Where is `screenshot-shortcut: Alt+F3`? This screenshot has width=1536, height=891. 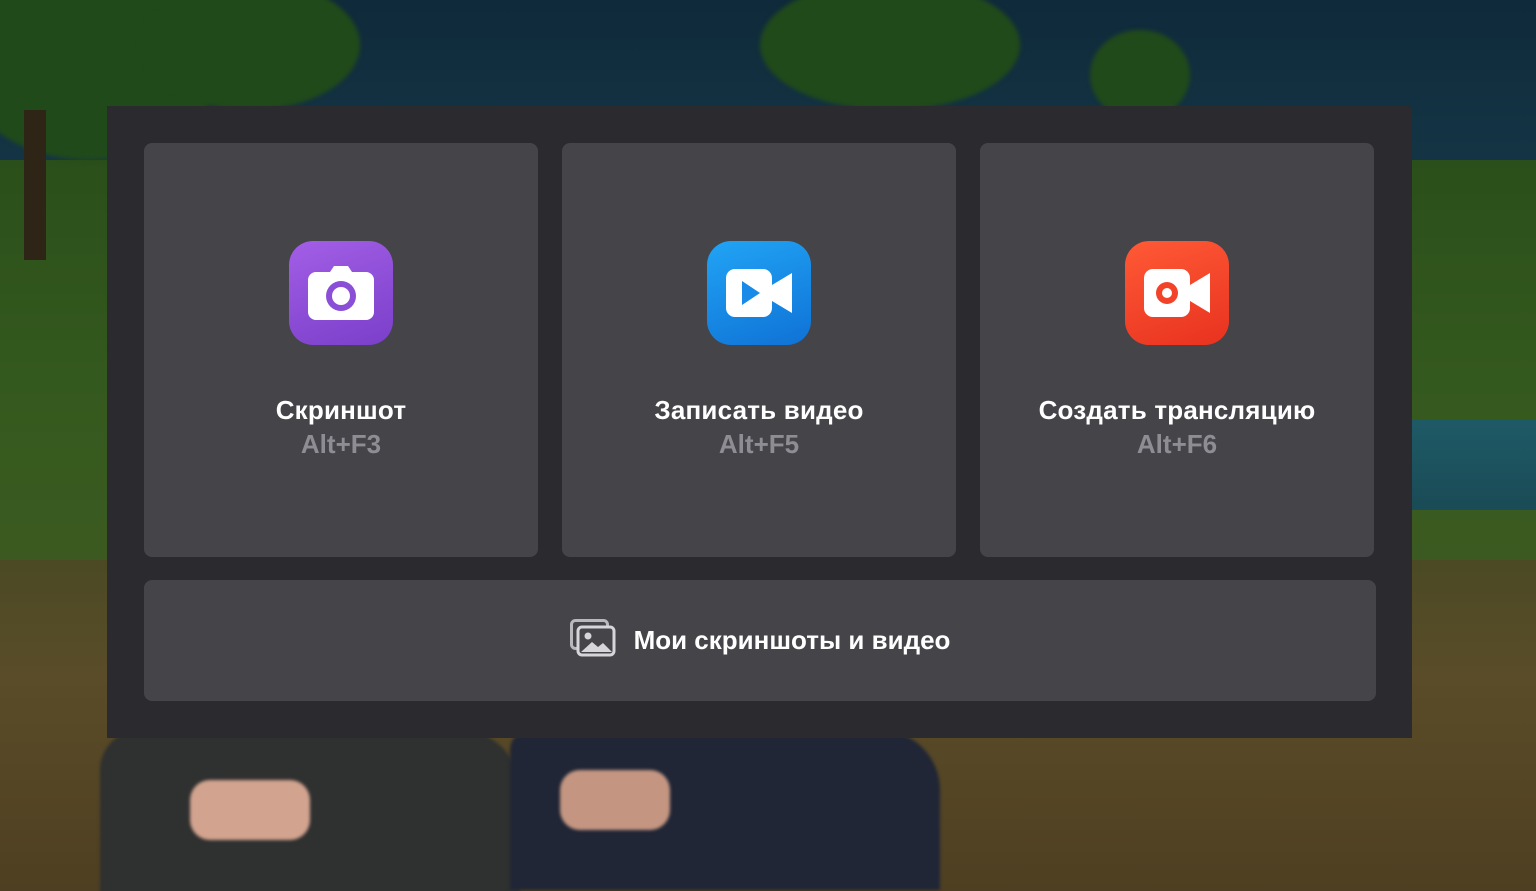
screenshot-shortcut: Alt+F3 is located at coordinates (341, 444).